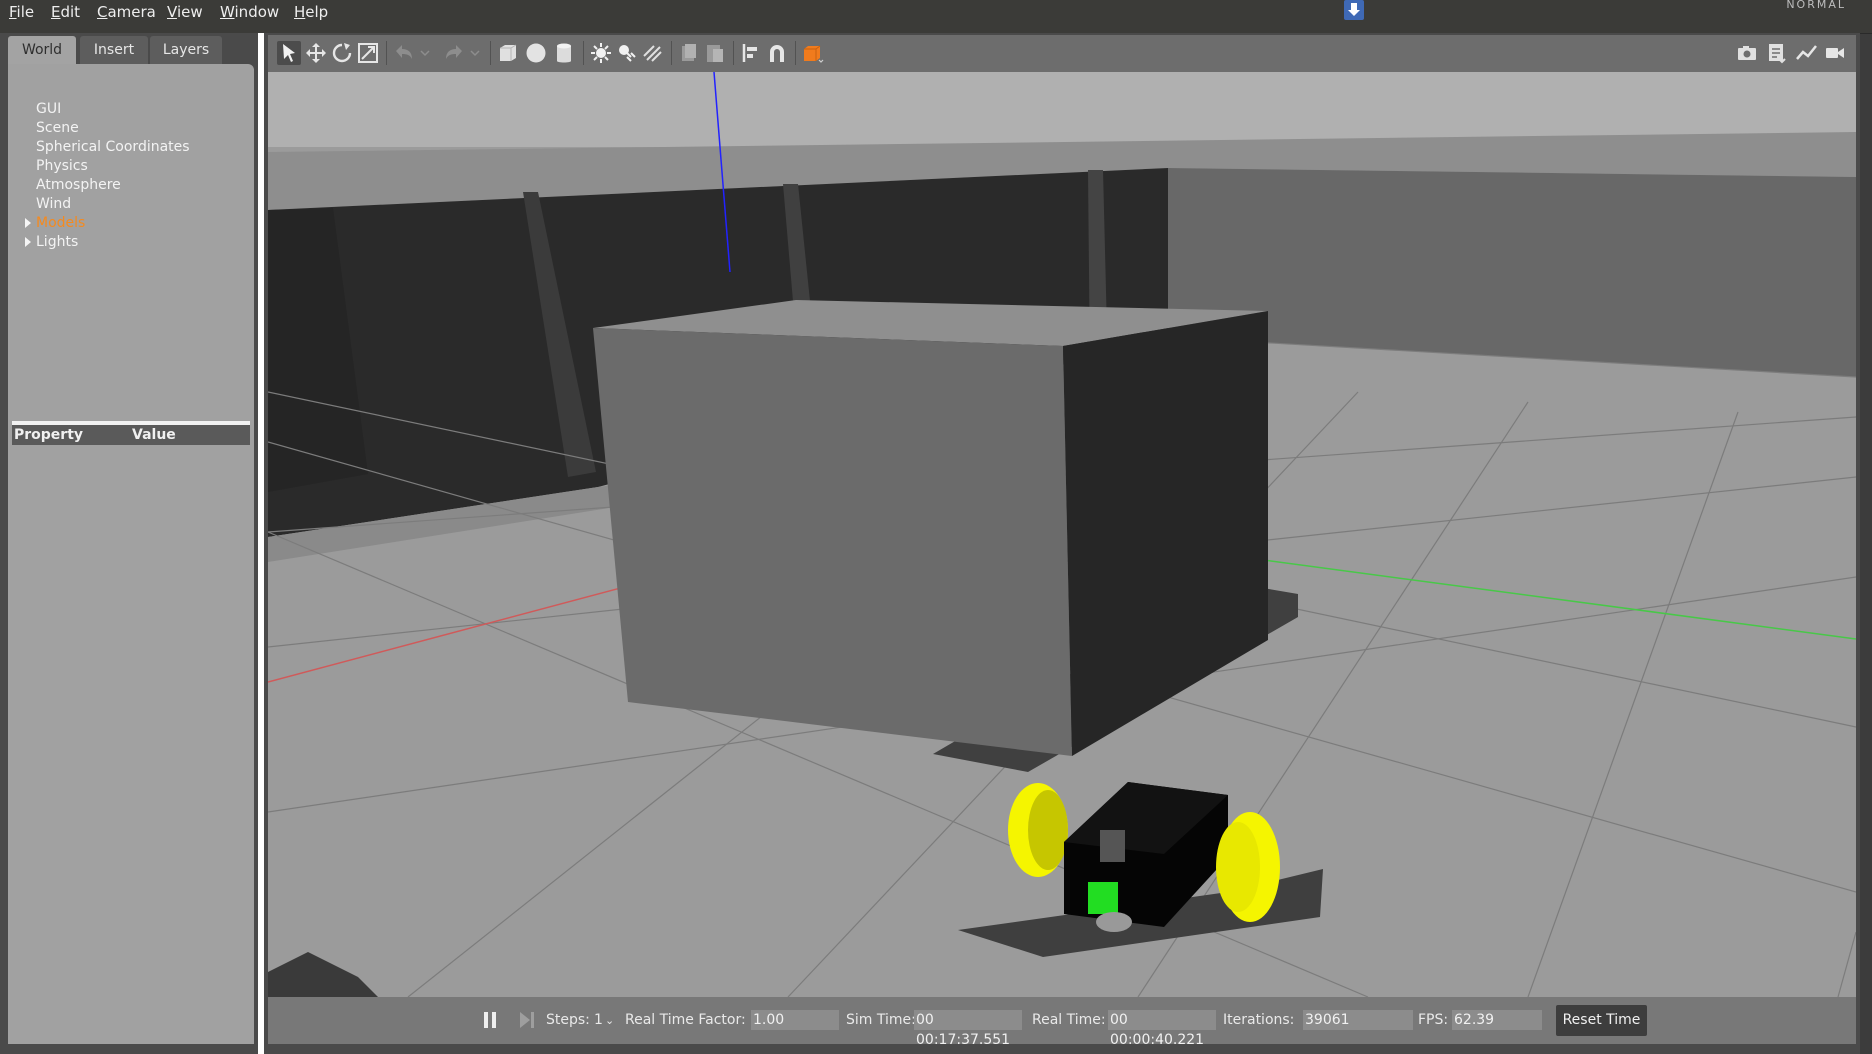 Image resolution: width=1872 pixels, height=1054 pixels. I want to click on pause-icon, so click(490, 1020).